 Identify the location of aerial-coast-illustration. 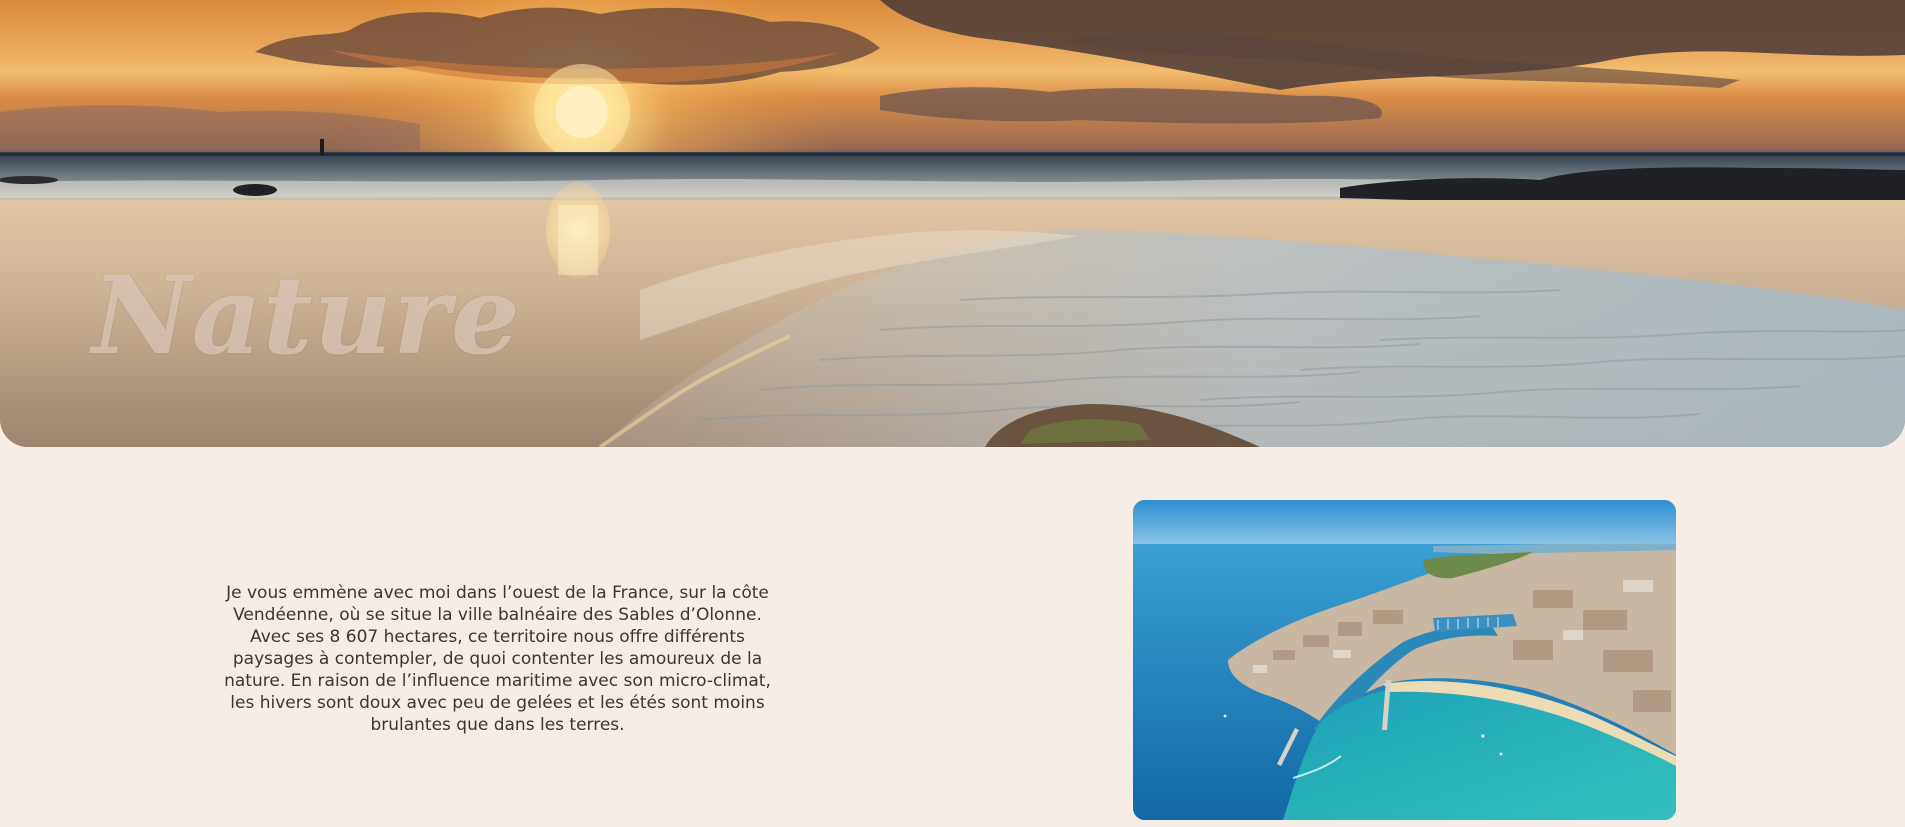
(1404, 660).